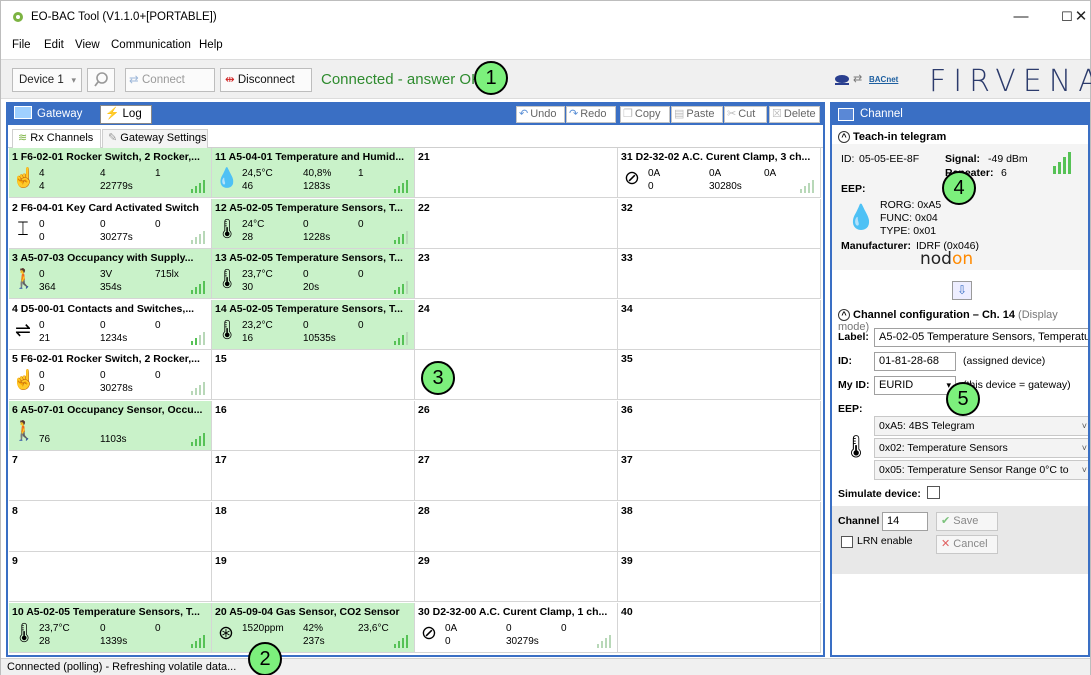  I want to click on channel-number-input: 14, so click(905, 521).